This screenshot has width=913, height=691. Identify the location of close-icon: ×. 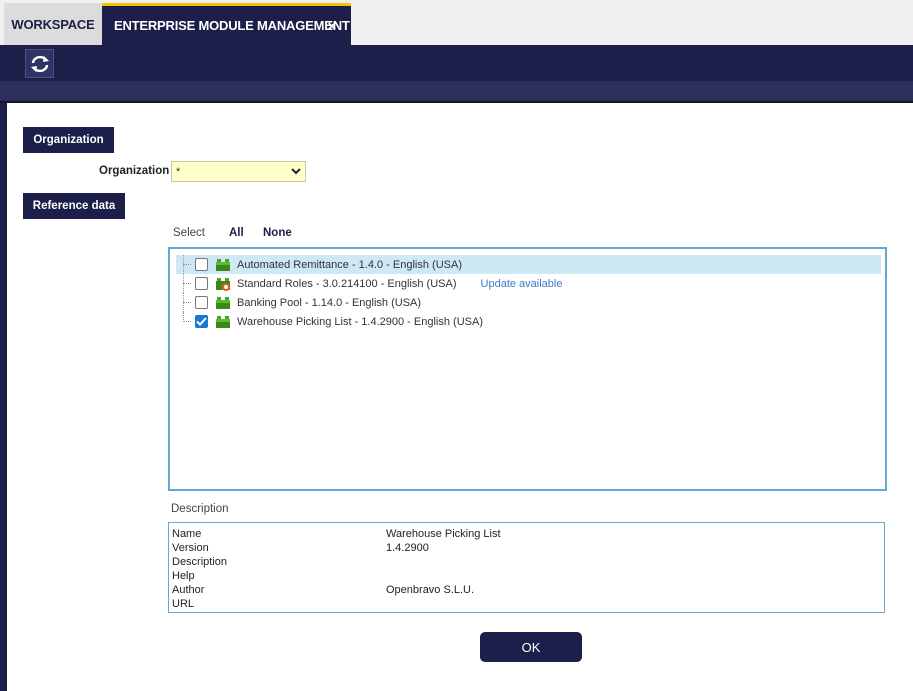
(331, 26).